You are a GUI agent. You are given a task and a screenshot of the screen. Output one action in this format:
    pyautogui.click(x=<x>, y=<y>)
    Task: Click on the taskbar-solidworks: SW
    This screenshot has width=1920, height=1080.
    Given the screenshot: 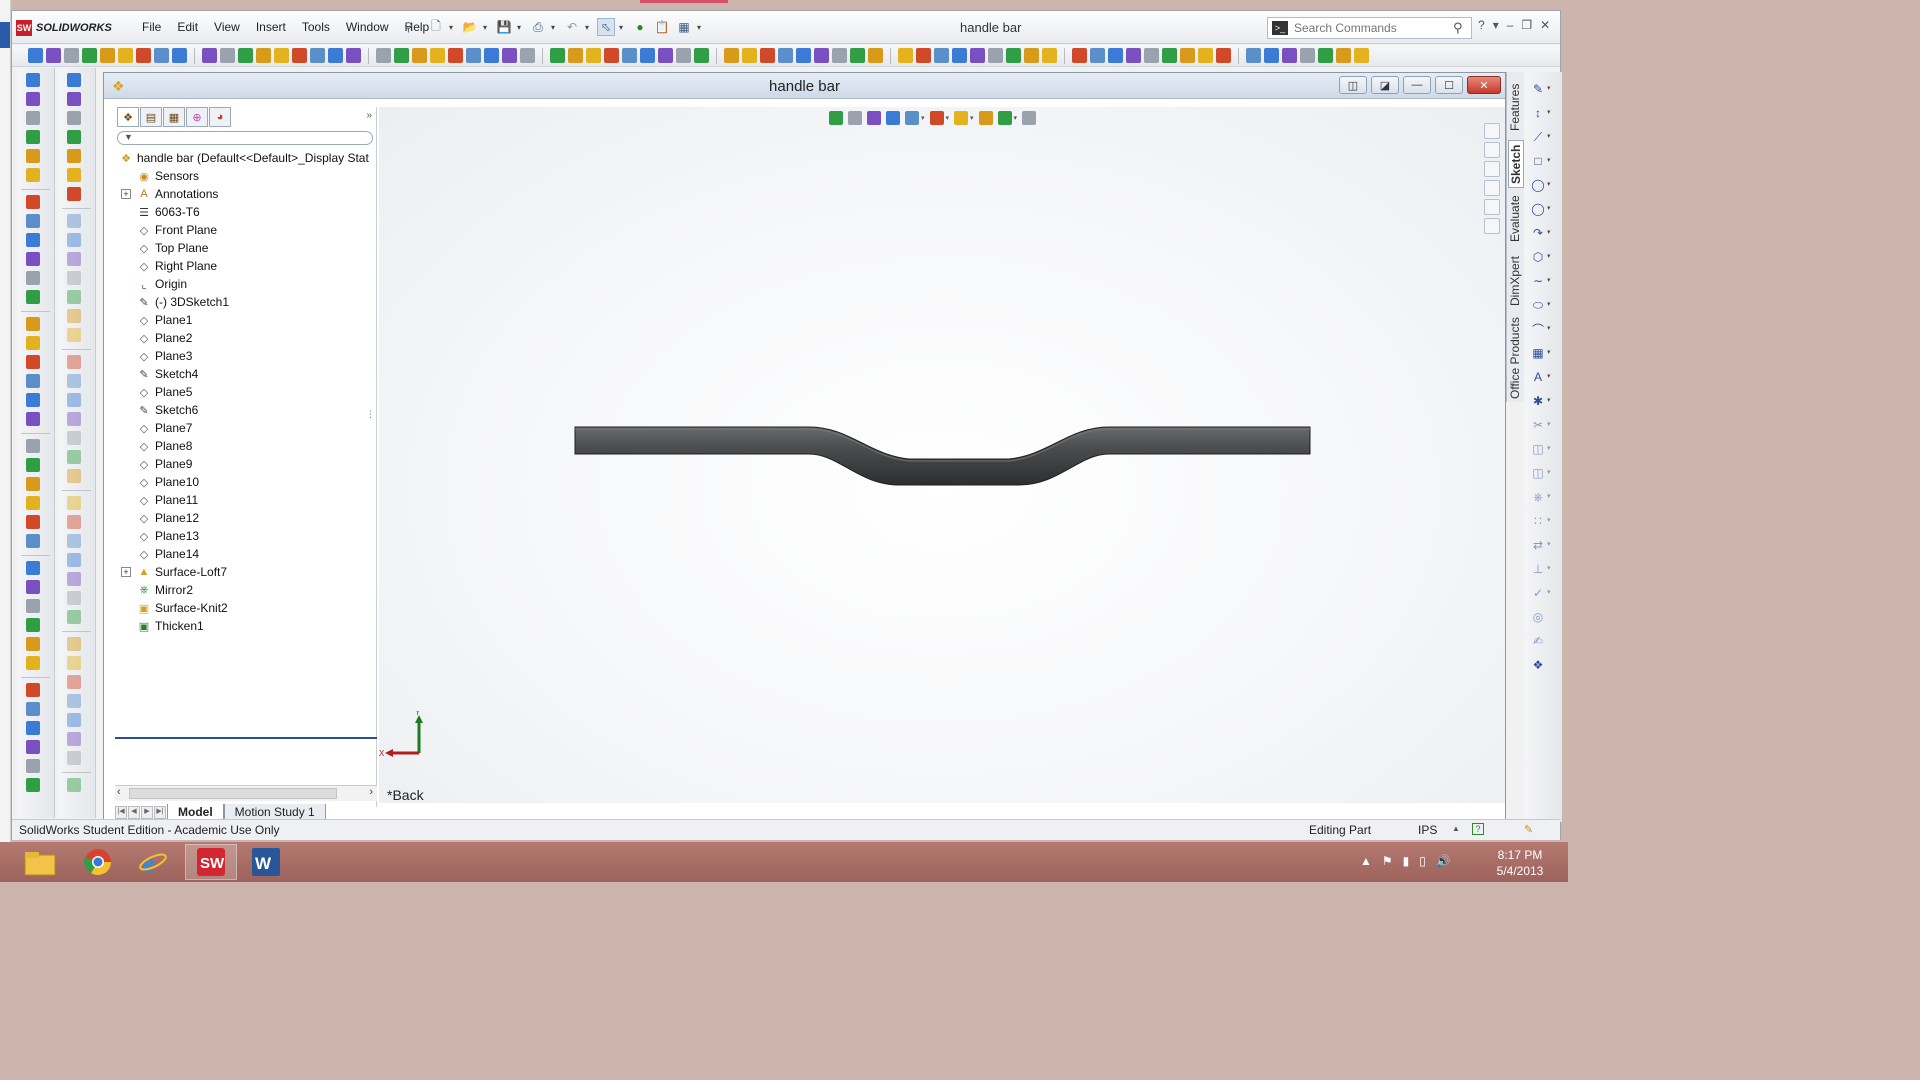 What is the action you would take?
    pyautogui.click(x=211, y=862)
    